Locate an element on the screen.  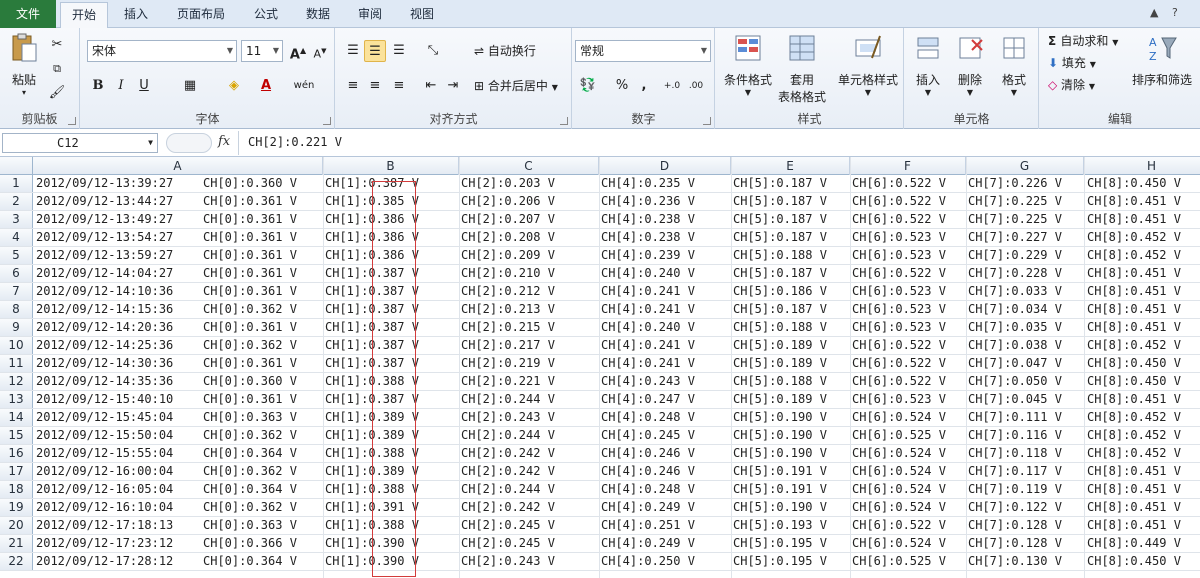
cell-a: 2012/09/12-15:55:04 is located at coordinates (104, 453).